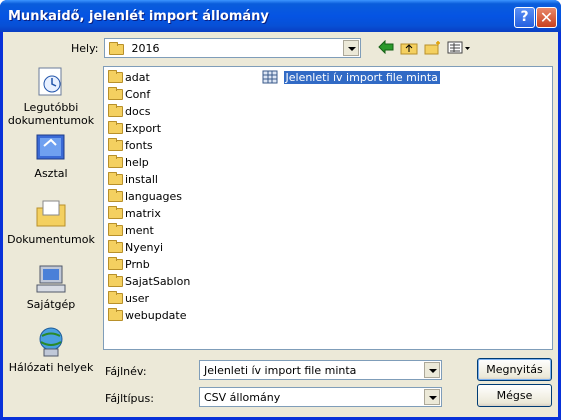 This screenshot has width=561, height=420. What do you see at coordinates (351, 78) in the screenshot?
I see `selected-file-item: Jelenleti ív import file minta` at bounding box center [351, 78].